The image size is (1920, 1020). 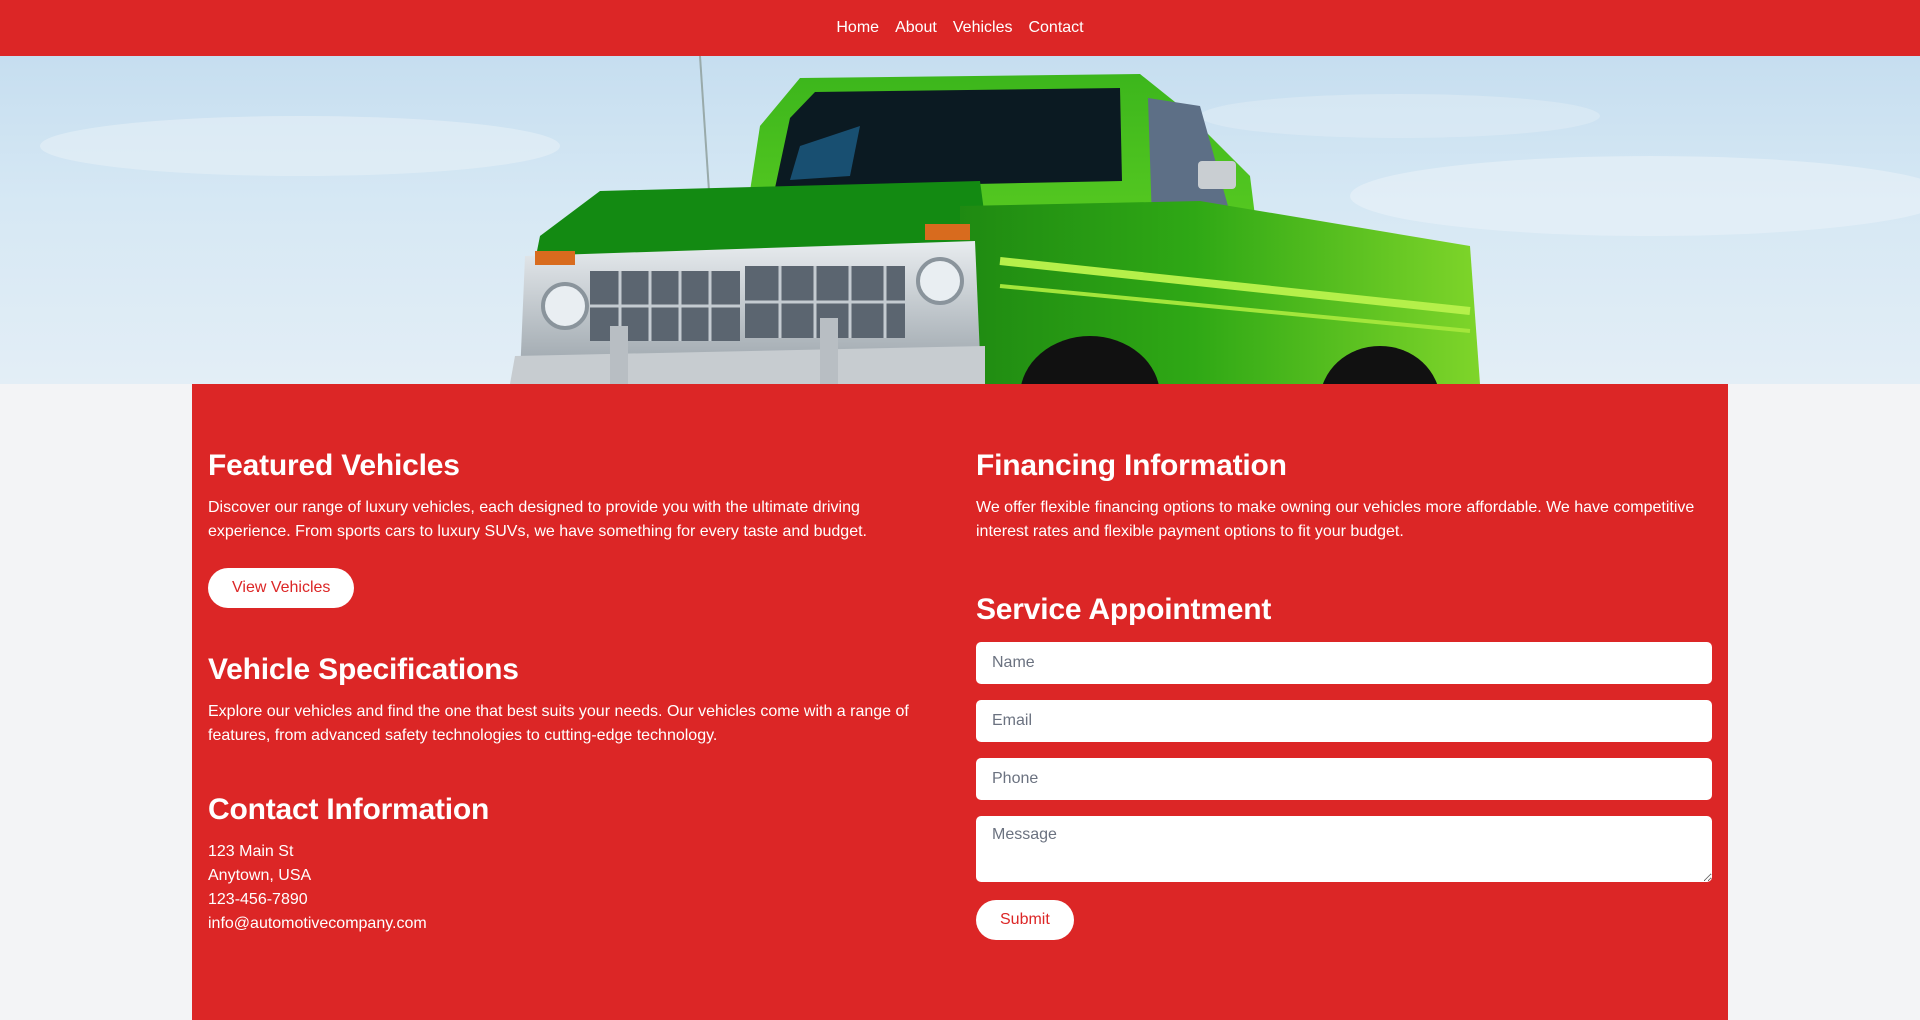 What do you see at coordinates (1344, 663) in the screenshot?
I see `name-input` at bounding box center [1344, 663].